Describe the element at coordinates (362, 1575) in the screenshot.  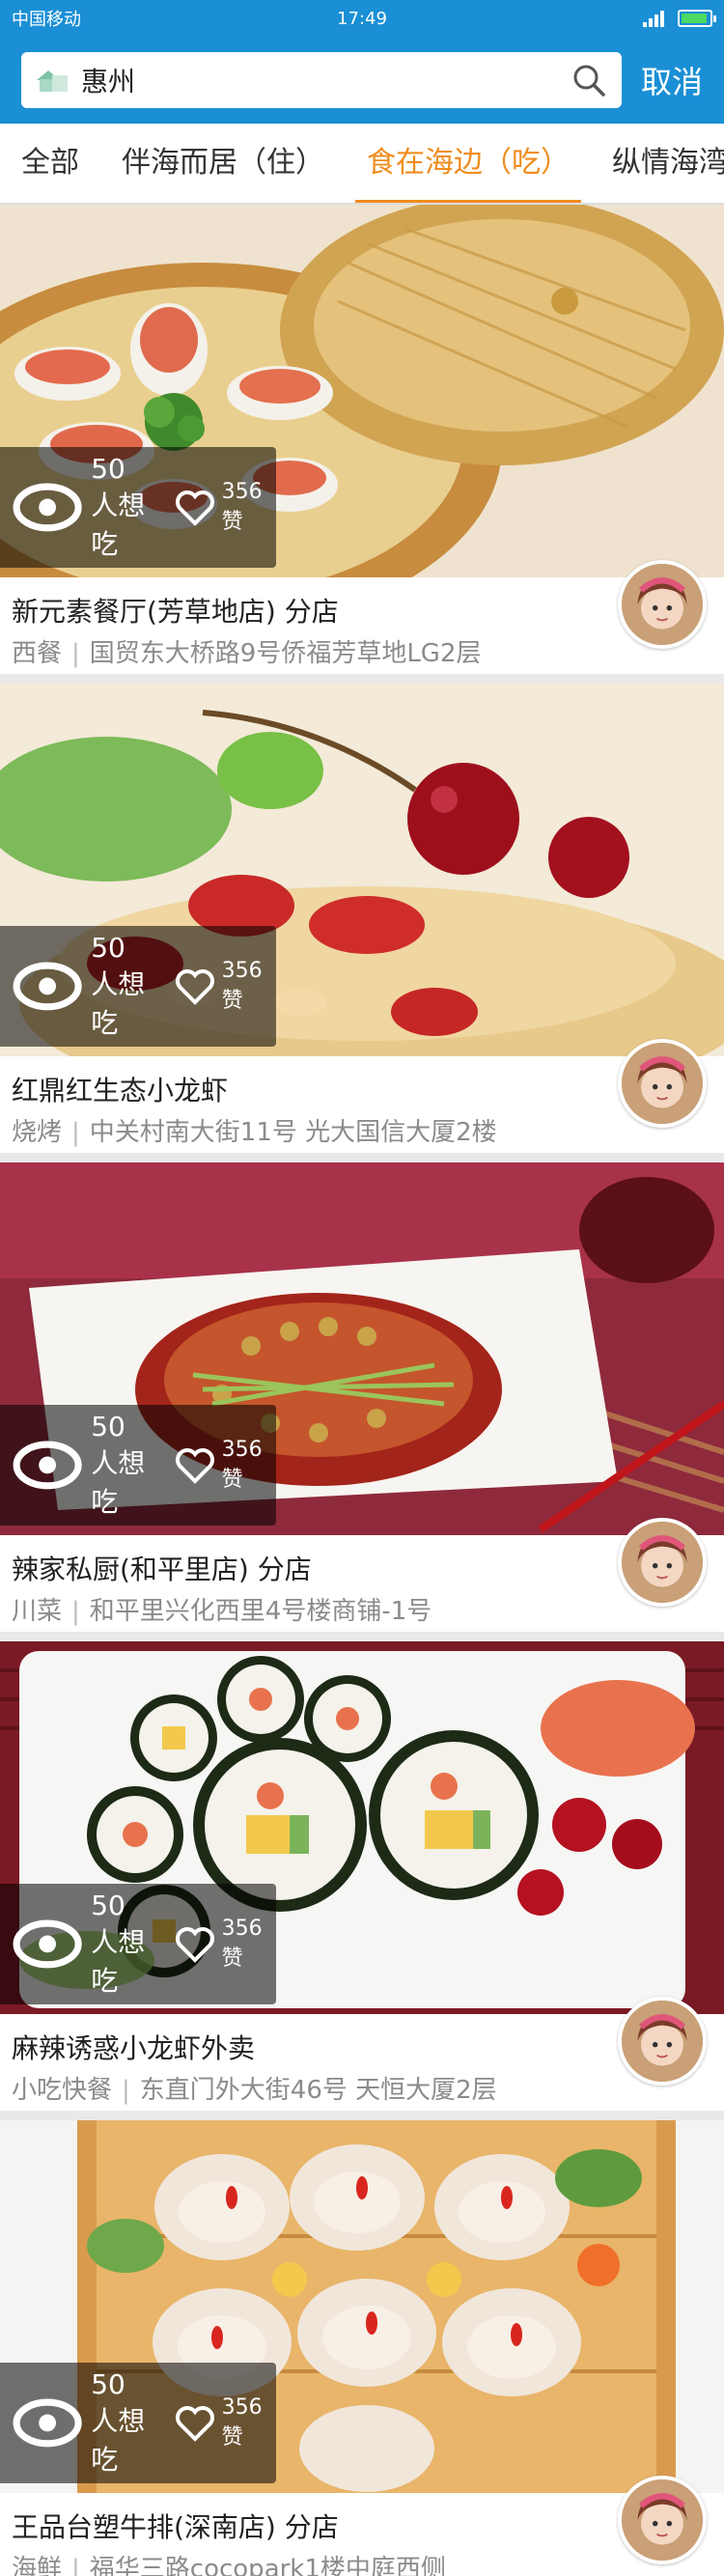
I see `card-info: 辣家私厨(和平里店) 分店 川菜 | 和平里兴化西里4号楼商铺-1号` at that location.